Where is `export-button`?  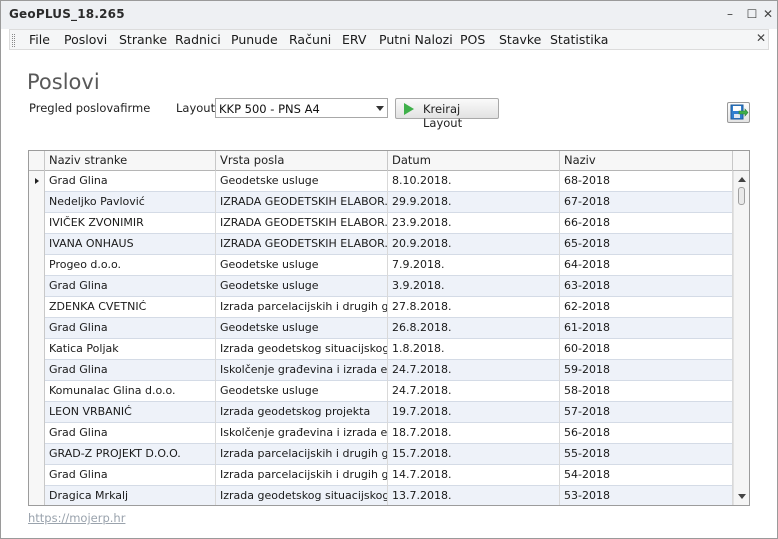 export-button is located at coordinates (738, 112).